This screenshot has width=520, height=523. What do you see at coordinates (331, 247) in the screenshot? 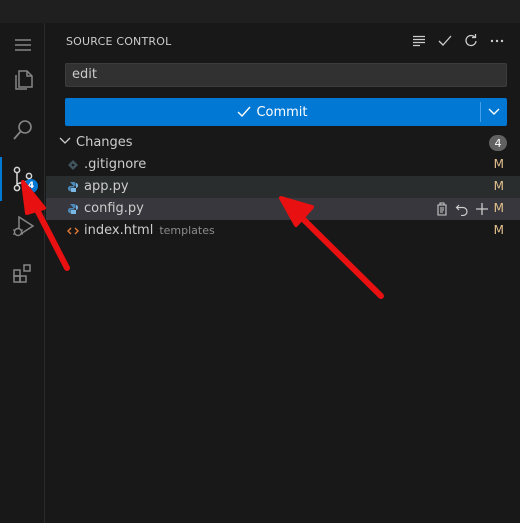
I see `annotation-arrow-files` at bounding box center [331, 247].